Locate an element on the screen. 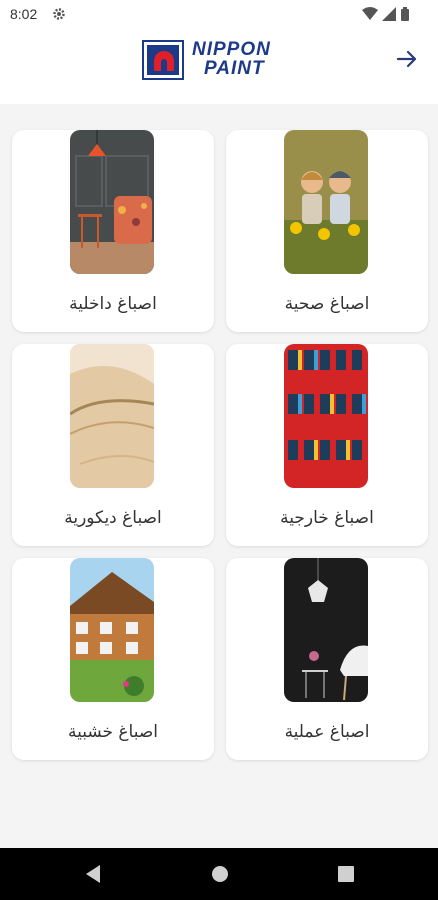  category-card-exterior: اصباغ خارجية is located at coordinates (327, 445).